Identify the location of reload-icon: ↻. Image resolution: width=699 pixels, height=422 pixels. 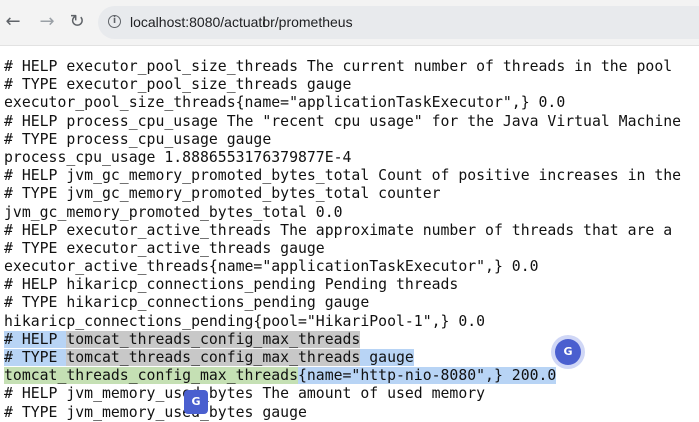
(77, 22).